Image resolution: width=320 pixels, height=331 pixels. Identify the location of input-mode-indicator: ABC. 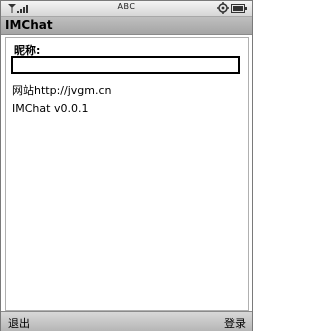
(126, 6).